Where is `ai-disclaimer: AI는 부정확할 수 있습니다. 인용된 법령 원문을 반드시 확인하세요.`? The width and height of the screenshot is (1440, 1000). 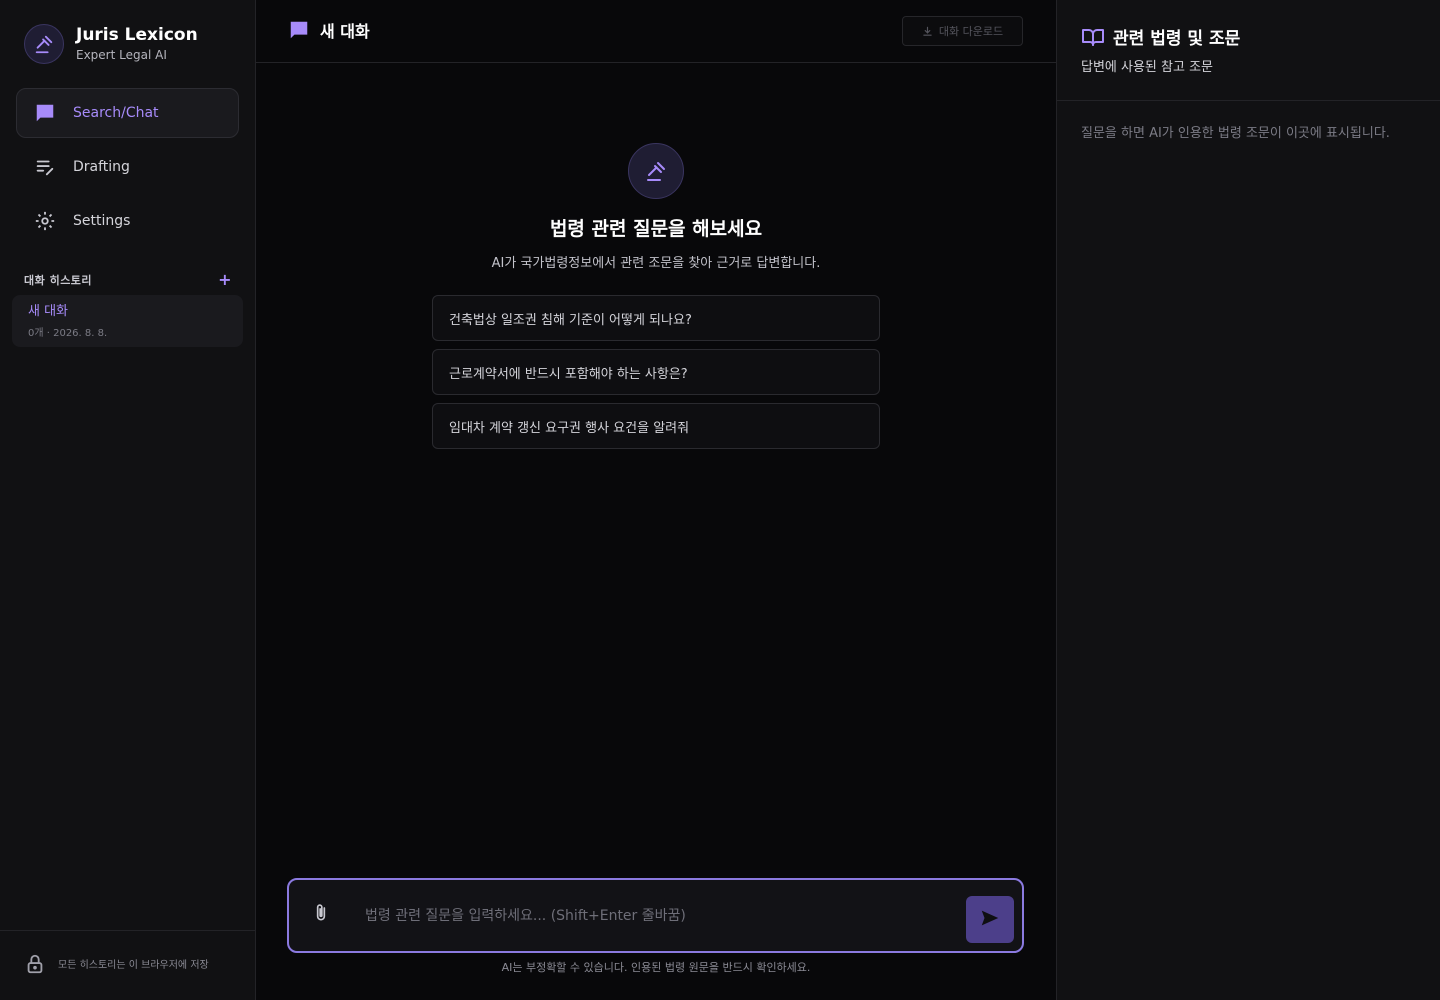 ai-disclaimer: AI는 부정확할 수 있습니다. 인용된 법령 원문을 반드시 확인하세요. is located at coordinates (656, 967).